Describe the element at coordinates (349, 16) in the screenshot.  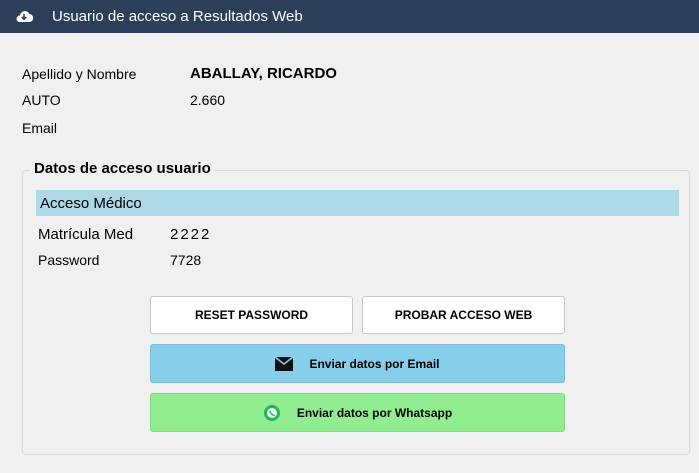
I see `window-titlebar: Usuario de acceso a Resultados Web` at that location.